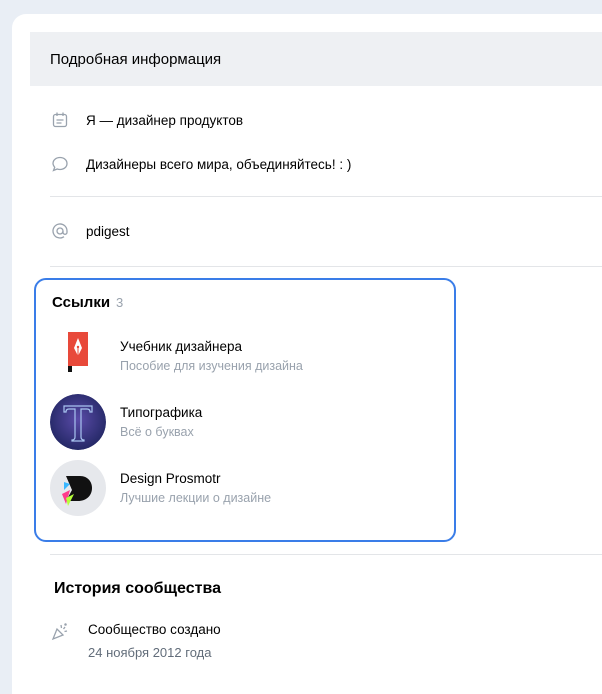 This screenshot has width=602, height=694. Describe the element at coordinates (108, 231) in the screenshot. I see `username-text: pdigest` at that location.